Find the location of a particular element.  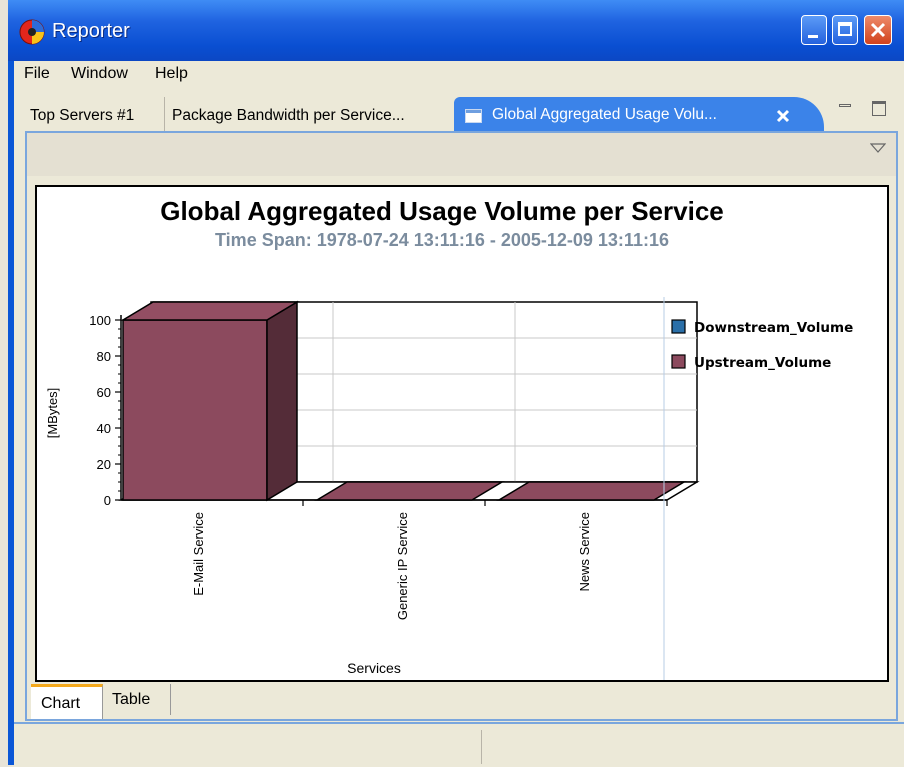

x-tick-label: News Service is located at coordinates (584, 551).